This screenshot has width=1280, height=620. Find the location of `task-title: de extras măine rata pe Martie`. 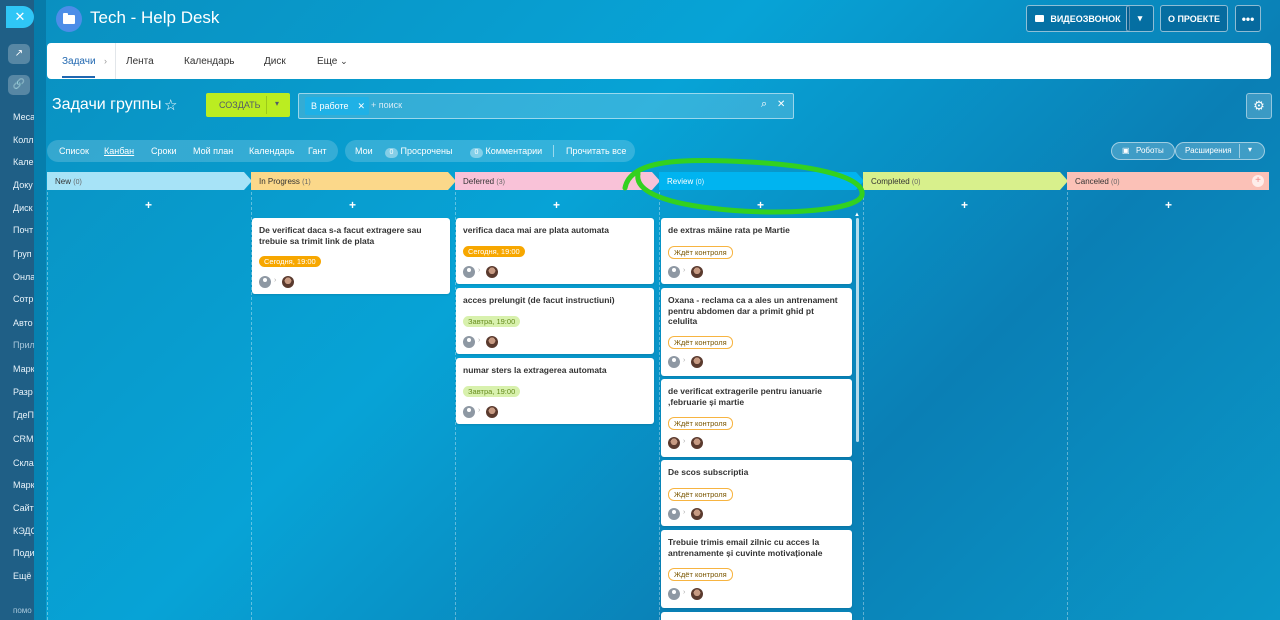

task-title: de extras măine rata pe Martie is located at coordinates (756, 230).